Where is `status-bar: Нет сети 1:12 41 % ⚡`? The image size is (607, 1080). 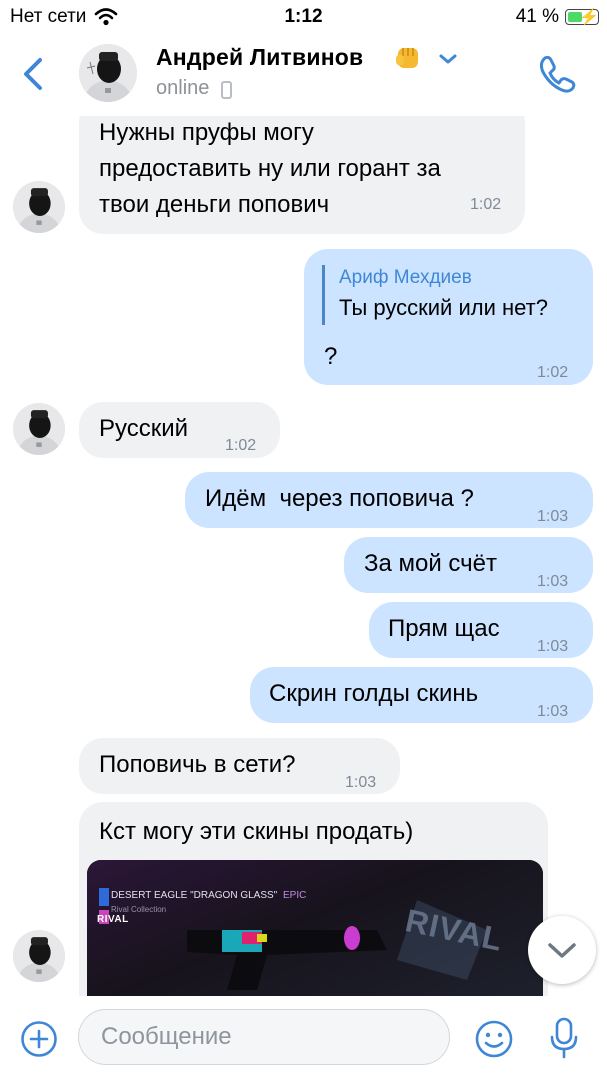
status-bar: Нет сети 1:12 41 % ⚡ is located at coordinates (303, 17).